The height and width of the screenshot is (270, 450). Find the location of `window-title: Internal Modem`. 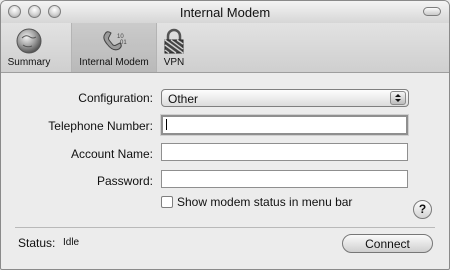

window-title: Internal Modem is located at coordinates (225, 12).